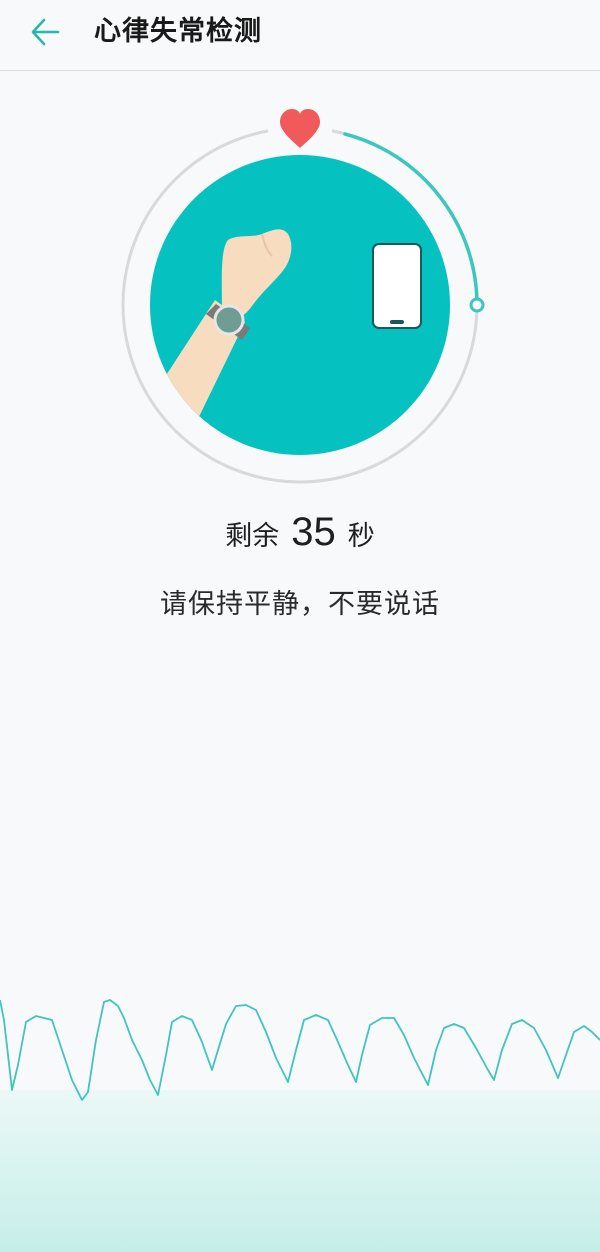  What do you see at coordinates (477, 305) in the screenshot?
I see `progress-ring-knob` at bounding box center [477, 305].